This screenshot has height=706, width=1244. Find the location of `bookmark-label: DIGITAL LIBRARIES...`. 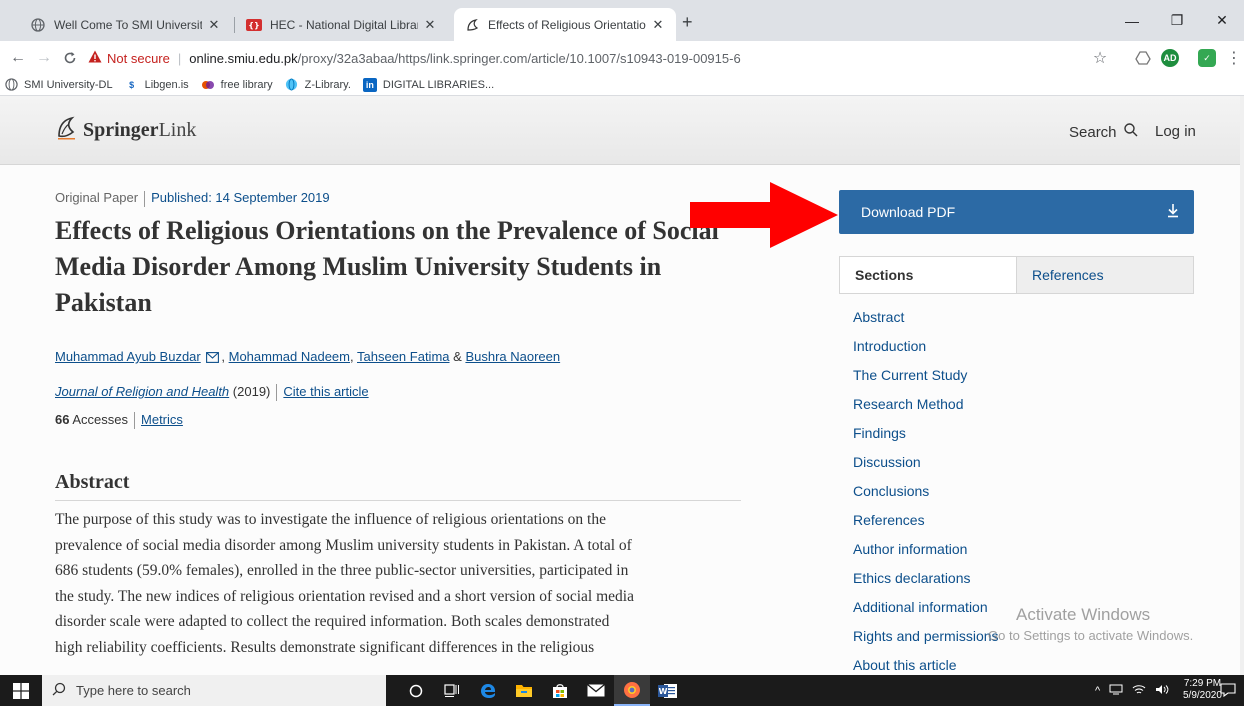

bookmark-label: DIGITAL LIBRARIES... is located at coordinates (438, 84).